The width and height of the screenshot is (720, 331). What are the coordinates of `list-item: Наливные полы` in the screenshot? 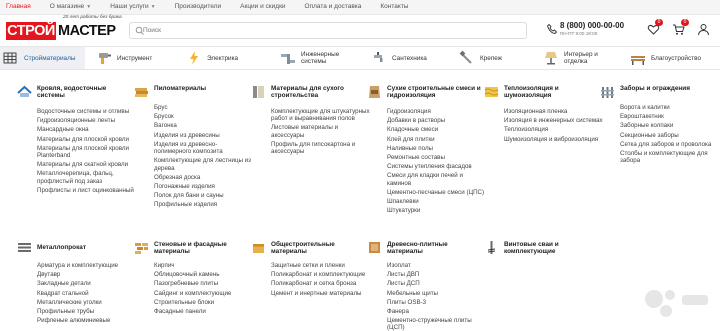 It's located at (437, 148).